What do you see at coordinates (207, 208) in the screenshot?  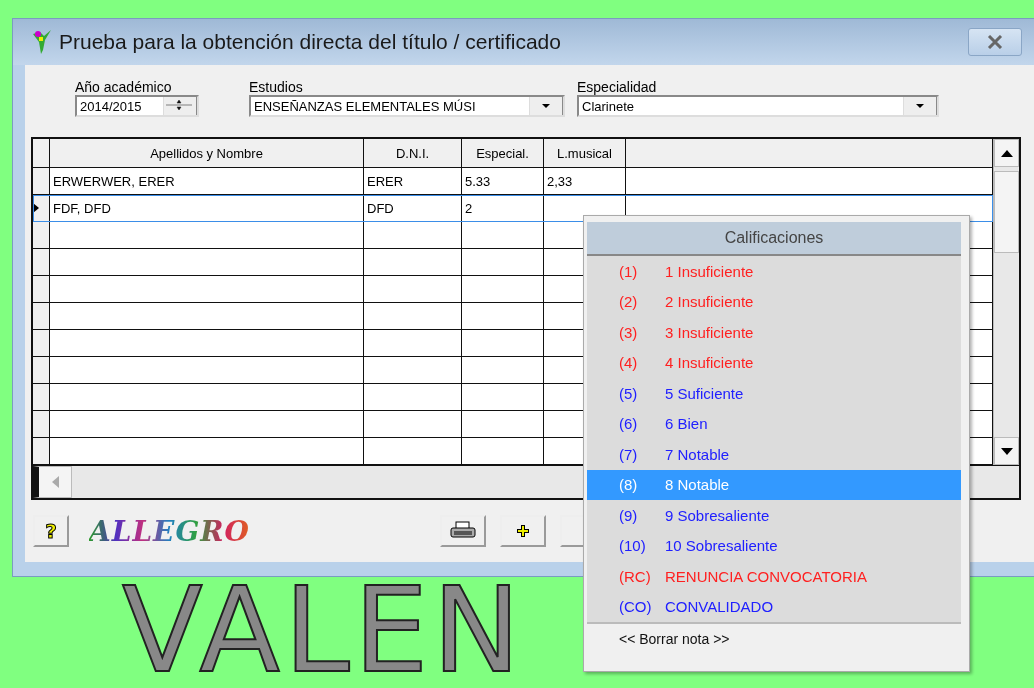 I see `table-cell: FDF, DFD` at bounding box center [207, 208].